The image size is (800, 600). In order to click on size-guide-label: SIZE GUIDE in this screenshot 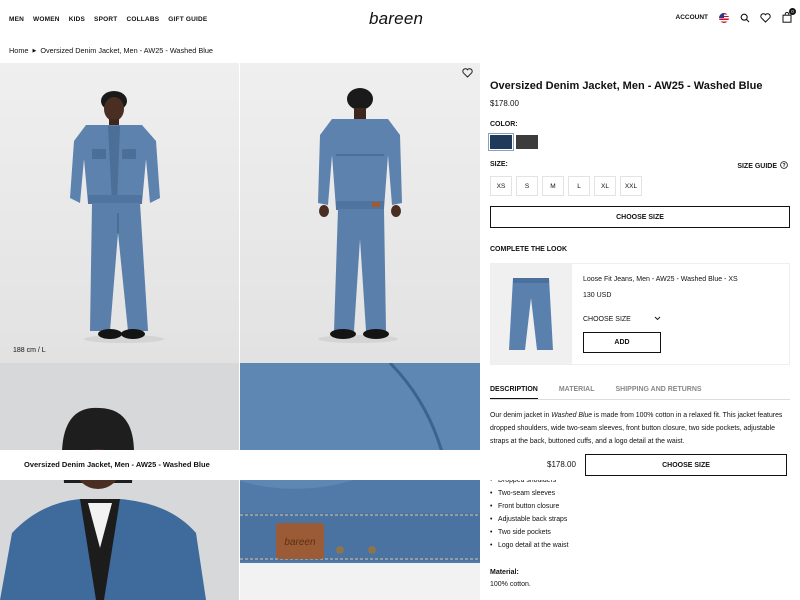, I will do `click(757, 166)`.